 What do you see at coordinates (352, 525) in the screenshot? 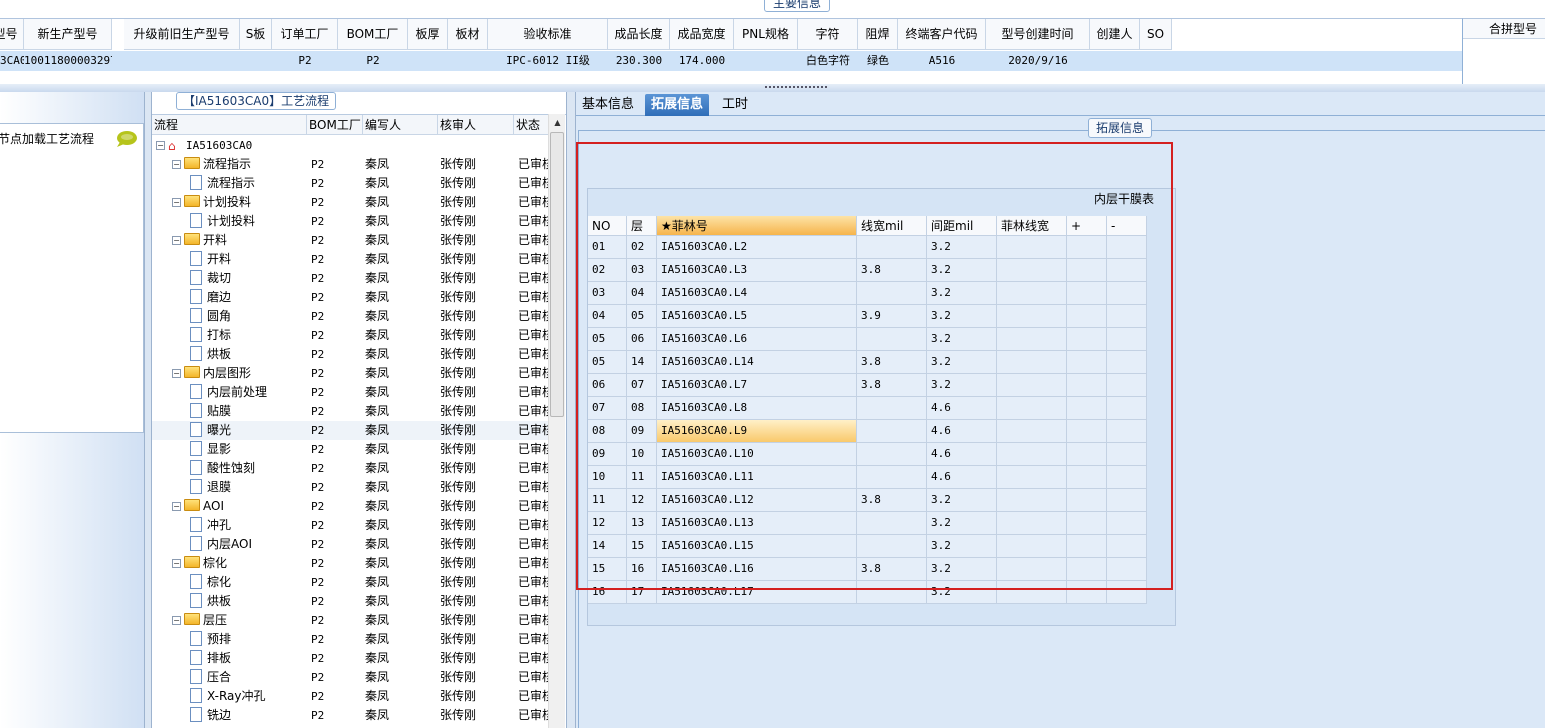
I see `tree-row: 冲孔 P2 秦凤 张传刚 已审核` at bounding box center [352, 525].